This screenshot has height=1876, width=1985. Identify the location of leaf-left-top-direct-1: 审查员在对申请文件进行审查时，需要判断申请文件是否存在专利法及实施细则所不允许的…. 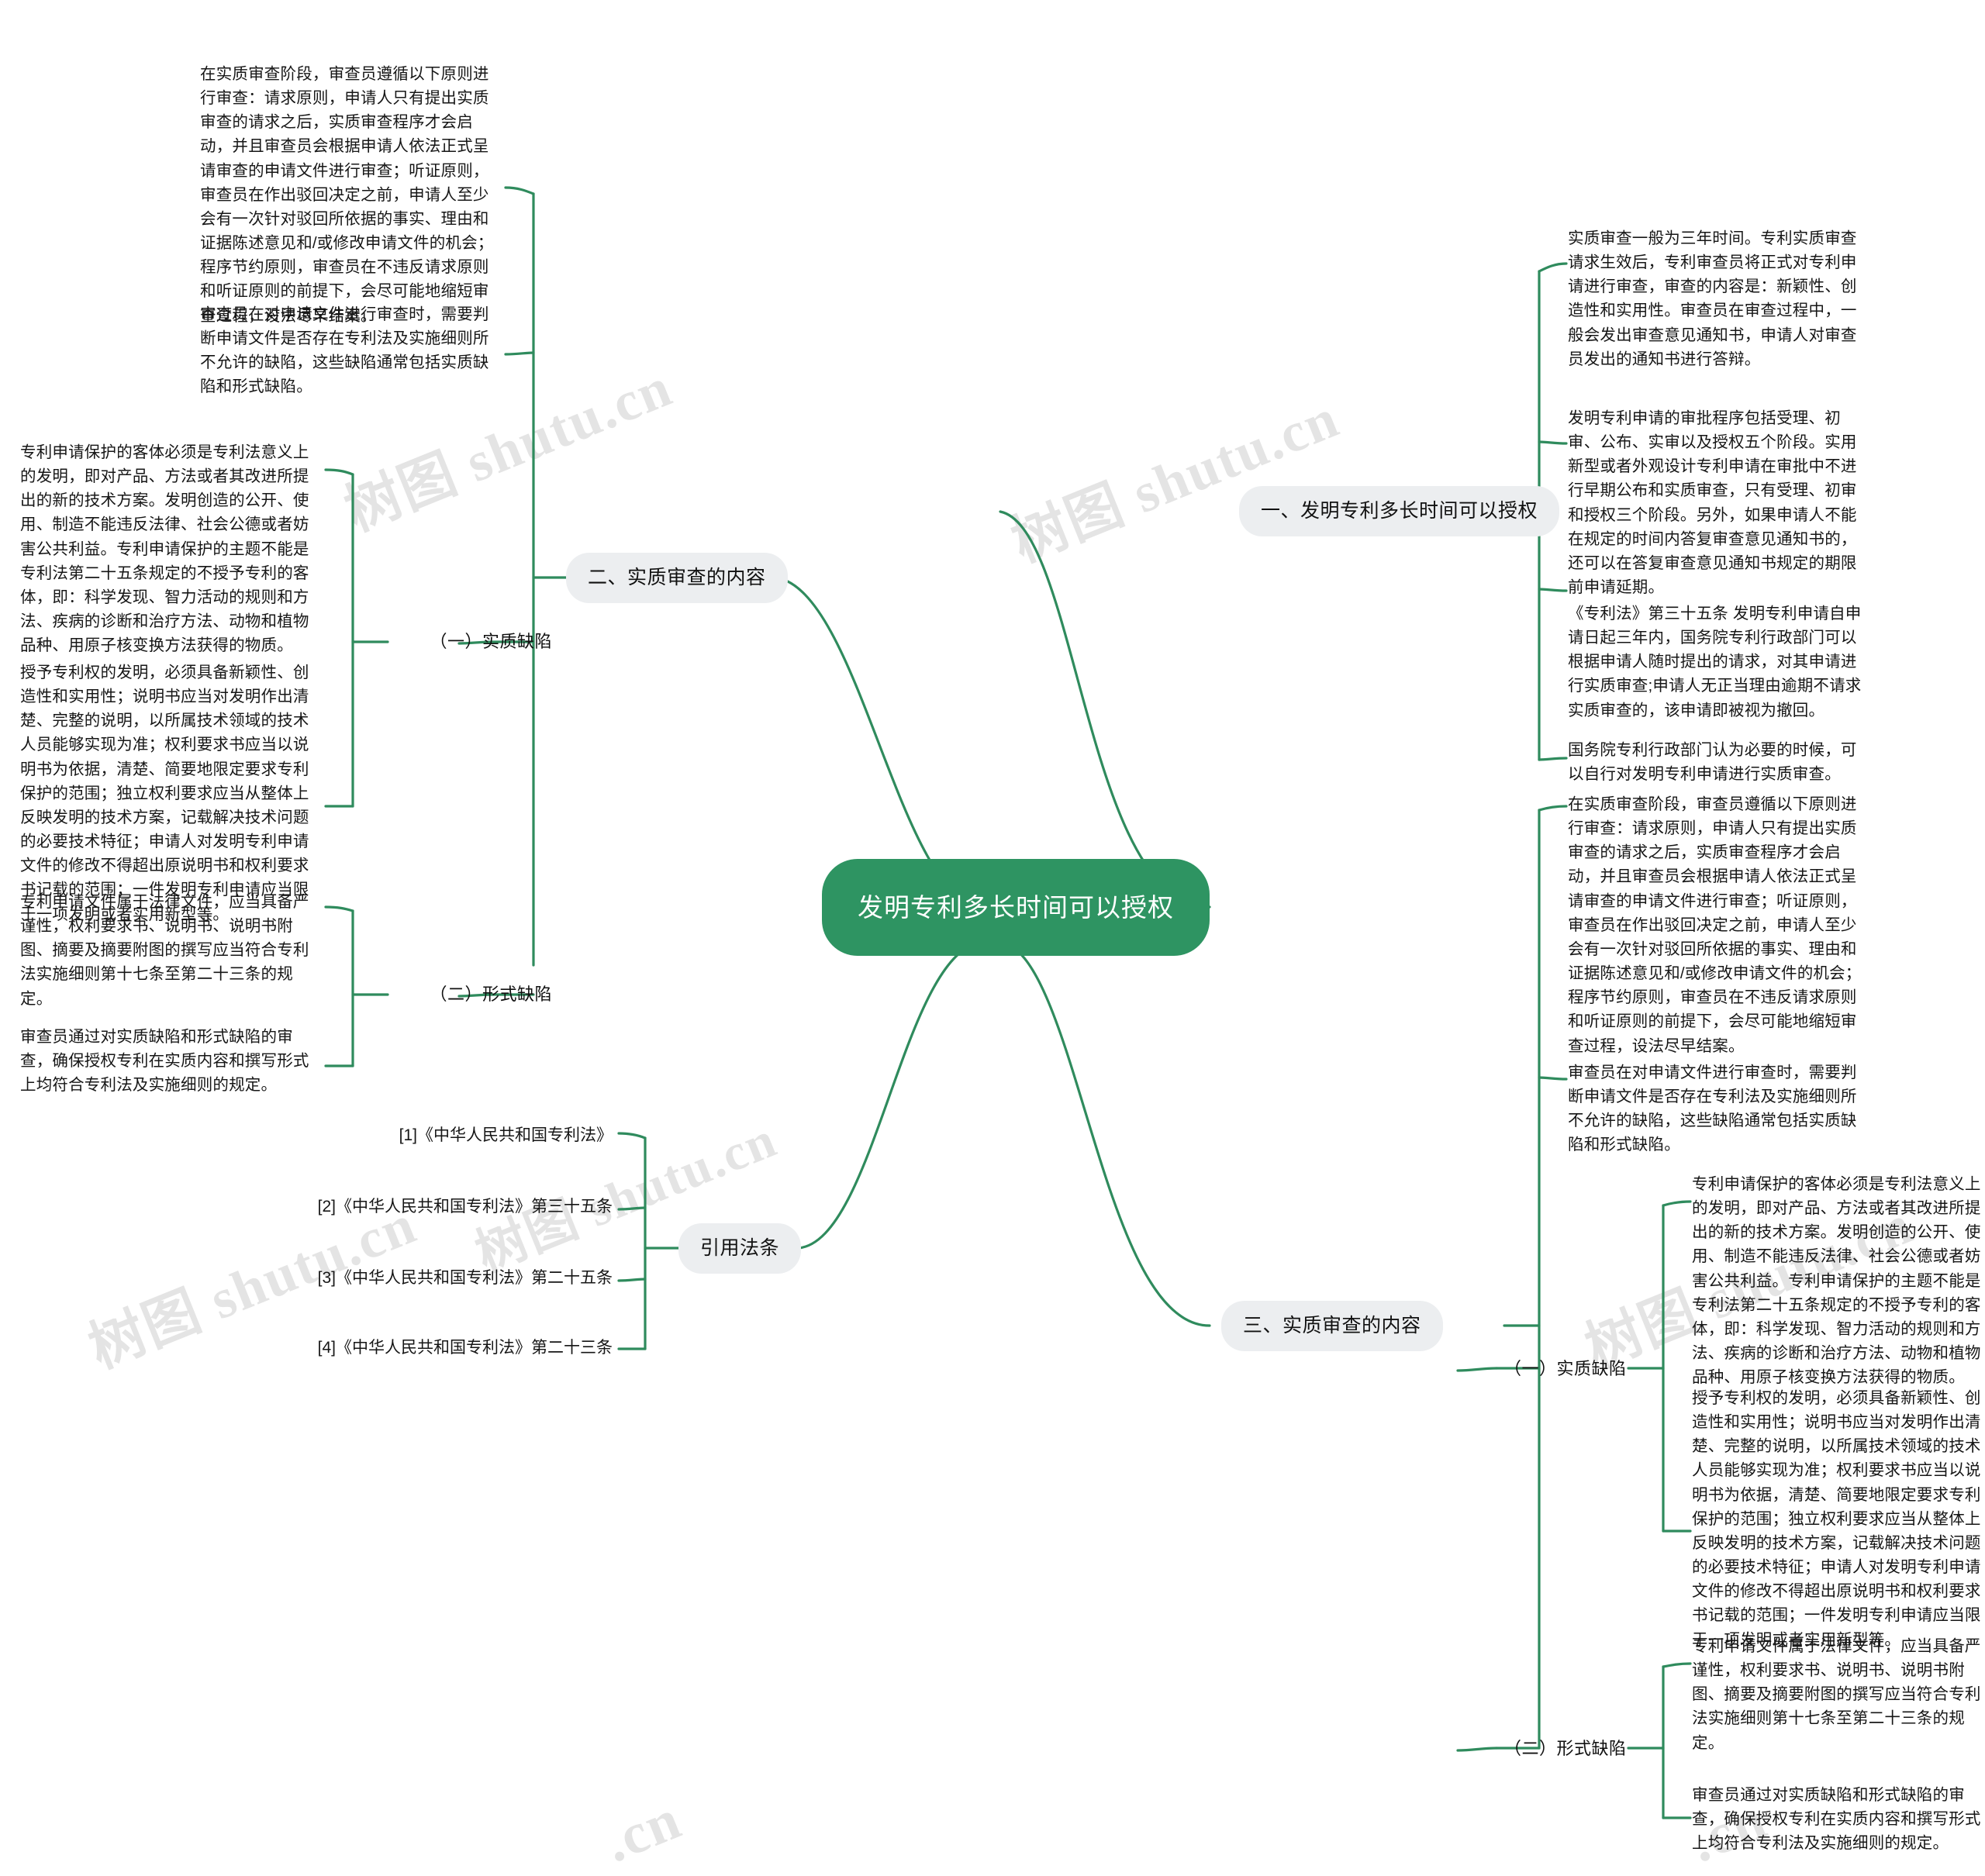
(352, 350).